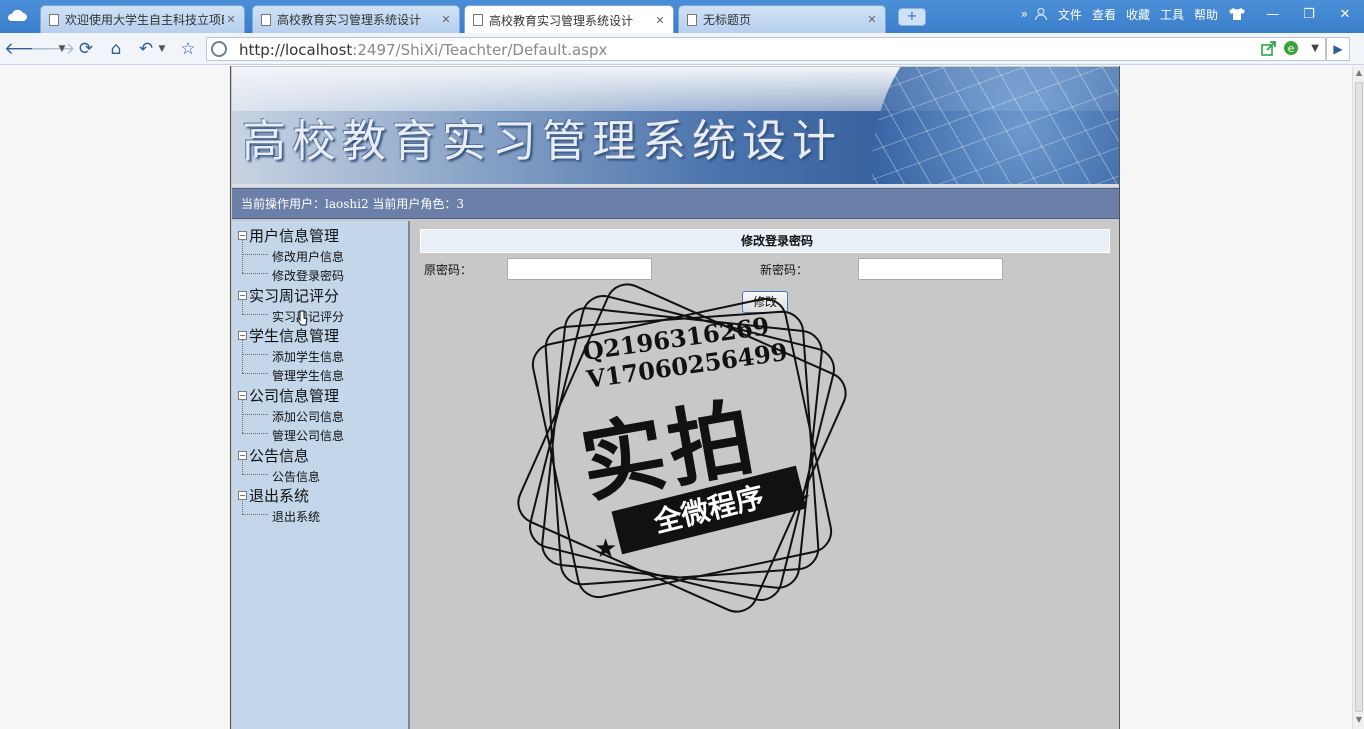 The width and height of the screenshot is (1364, 729). Describe the element at coordinates (116, 49) in the screenshot. I see `home-icon: ⌂` at that location.